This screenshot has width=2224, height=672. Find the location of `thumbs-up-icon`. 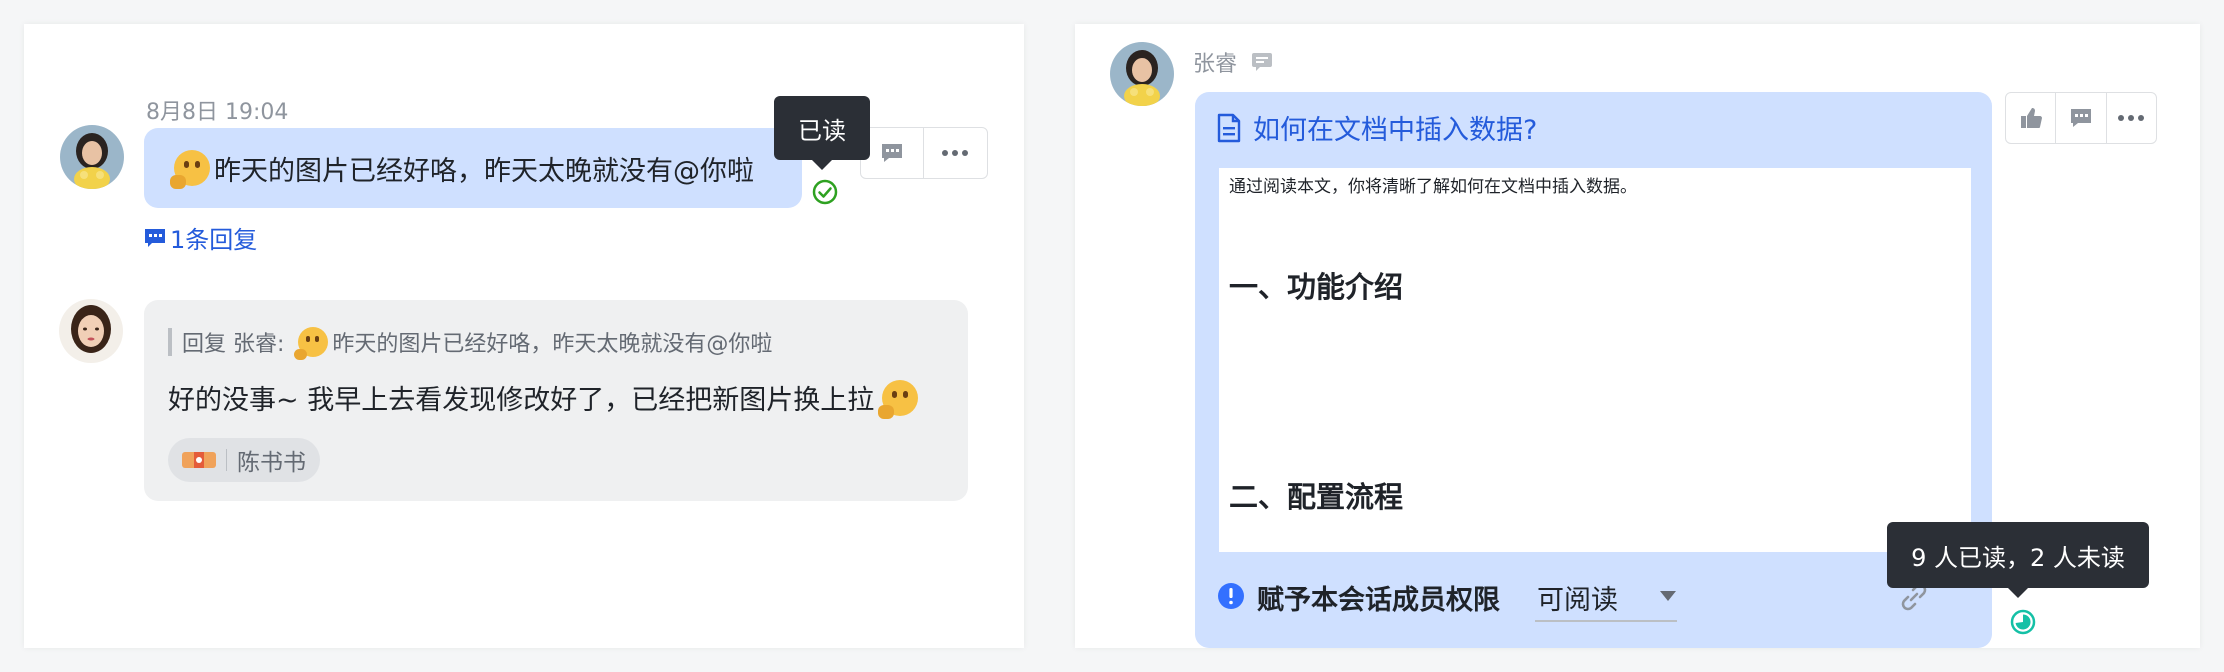

thumbs-up-icon is located at coordinates (2031, 118).